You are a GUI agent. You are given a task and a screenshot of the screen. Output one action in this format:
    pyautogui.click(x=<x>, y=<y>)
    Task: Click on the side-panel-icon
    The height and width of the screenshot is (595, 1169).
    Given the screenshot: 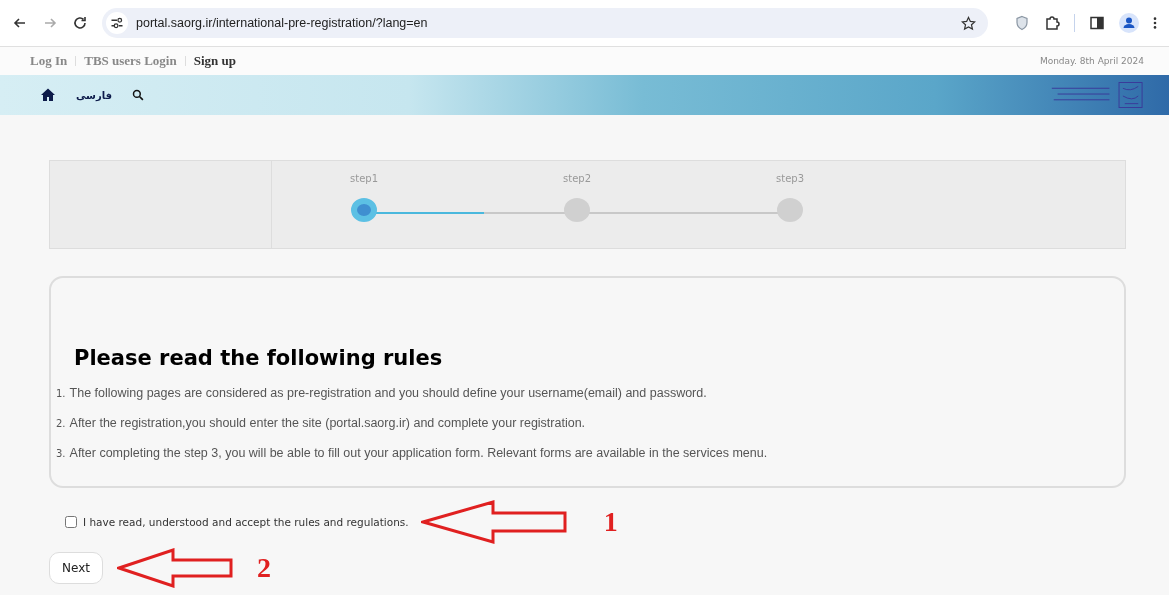 What is the action you would take?
    pyautogui.click(x=1097, y=23)
    